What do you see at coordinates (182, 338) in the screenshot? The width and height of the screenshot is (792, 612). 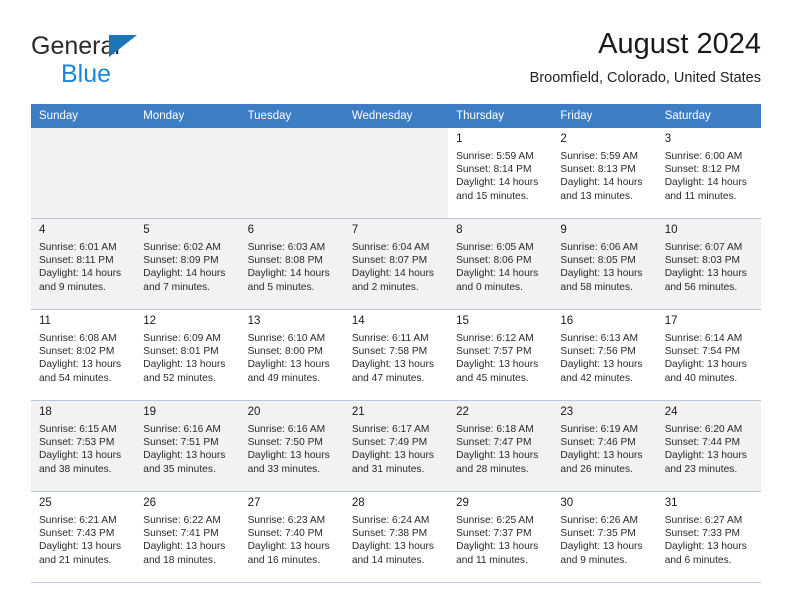 I see `sunrise-text: Sunrise: 6:09 AM` at bounding box center [182, 338].